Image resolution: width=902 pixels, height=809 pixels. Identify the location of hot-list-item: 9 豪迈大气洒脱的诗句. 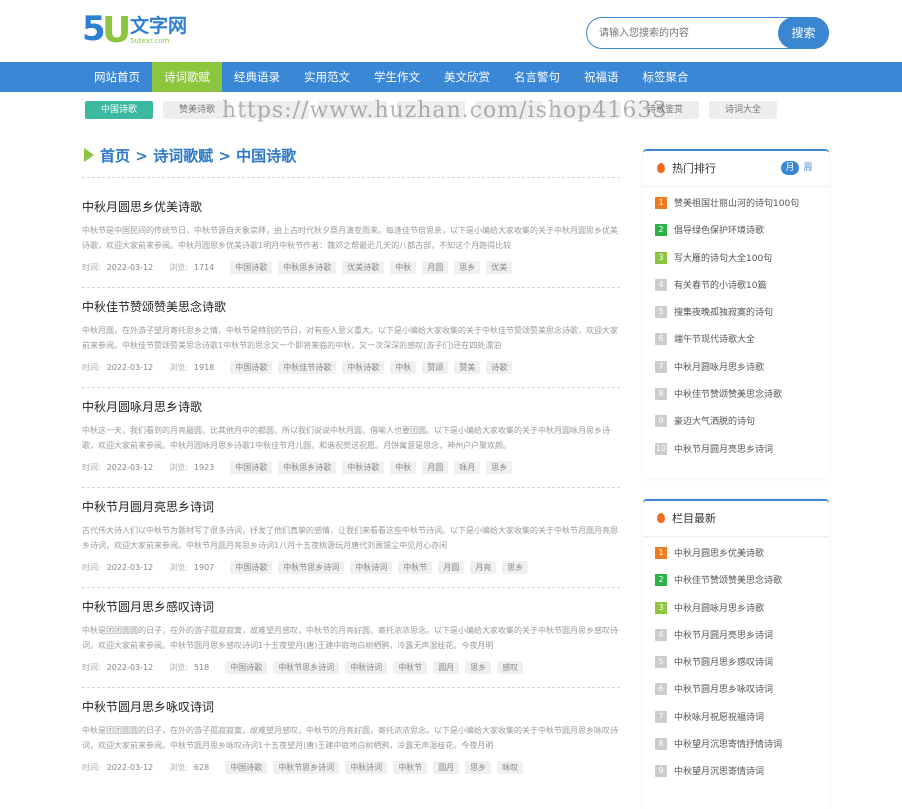
(742, 422).